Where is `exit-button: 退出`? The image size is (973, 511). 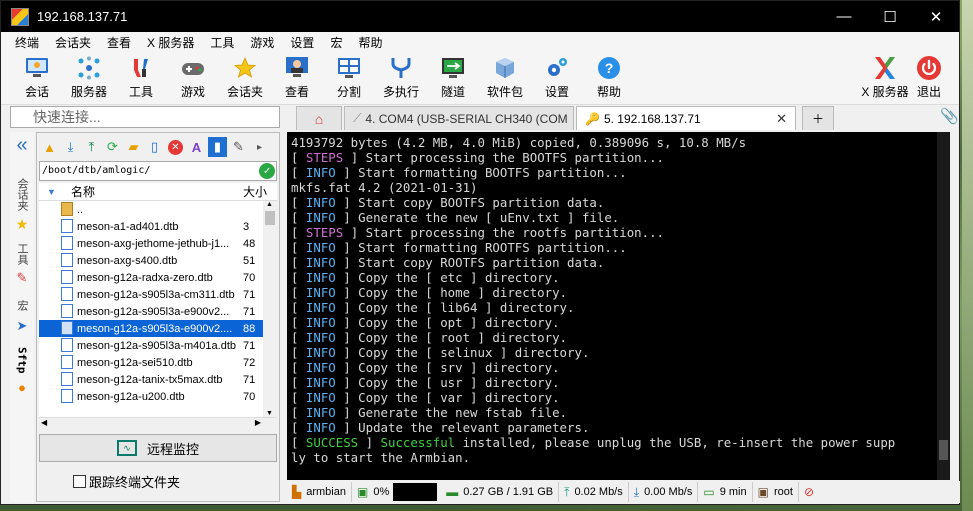 exit-button: 退出 is located at coordinates (929, 76).